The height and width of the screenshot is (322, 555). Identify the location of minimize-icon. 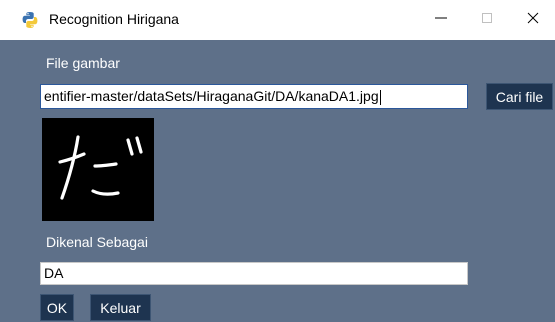
(441, 20).